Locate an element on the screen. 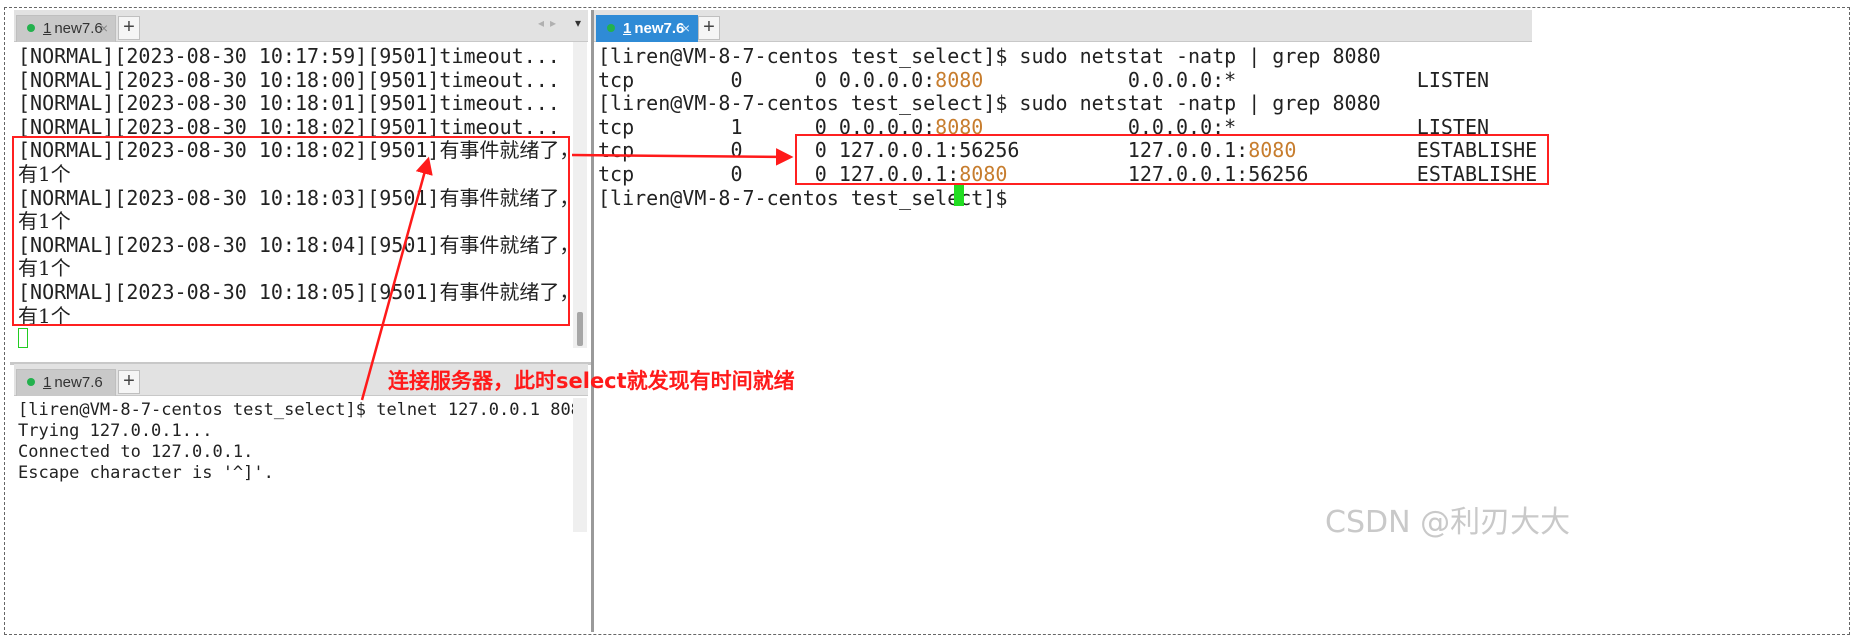 The image size is (1856, 641). arrow-to-event-log is located at coordinates (396, 278).